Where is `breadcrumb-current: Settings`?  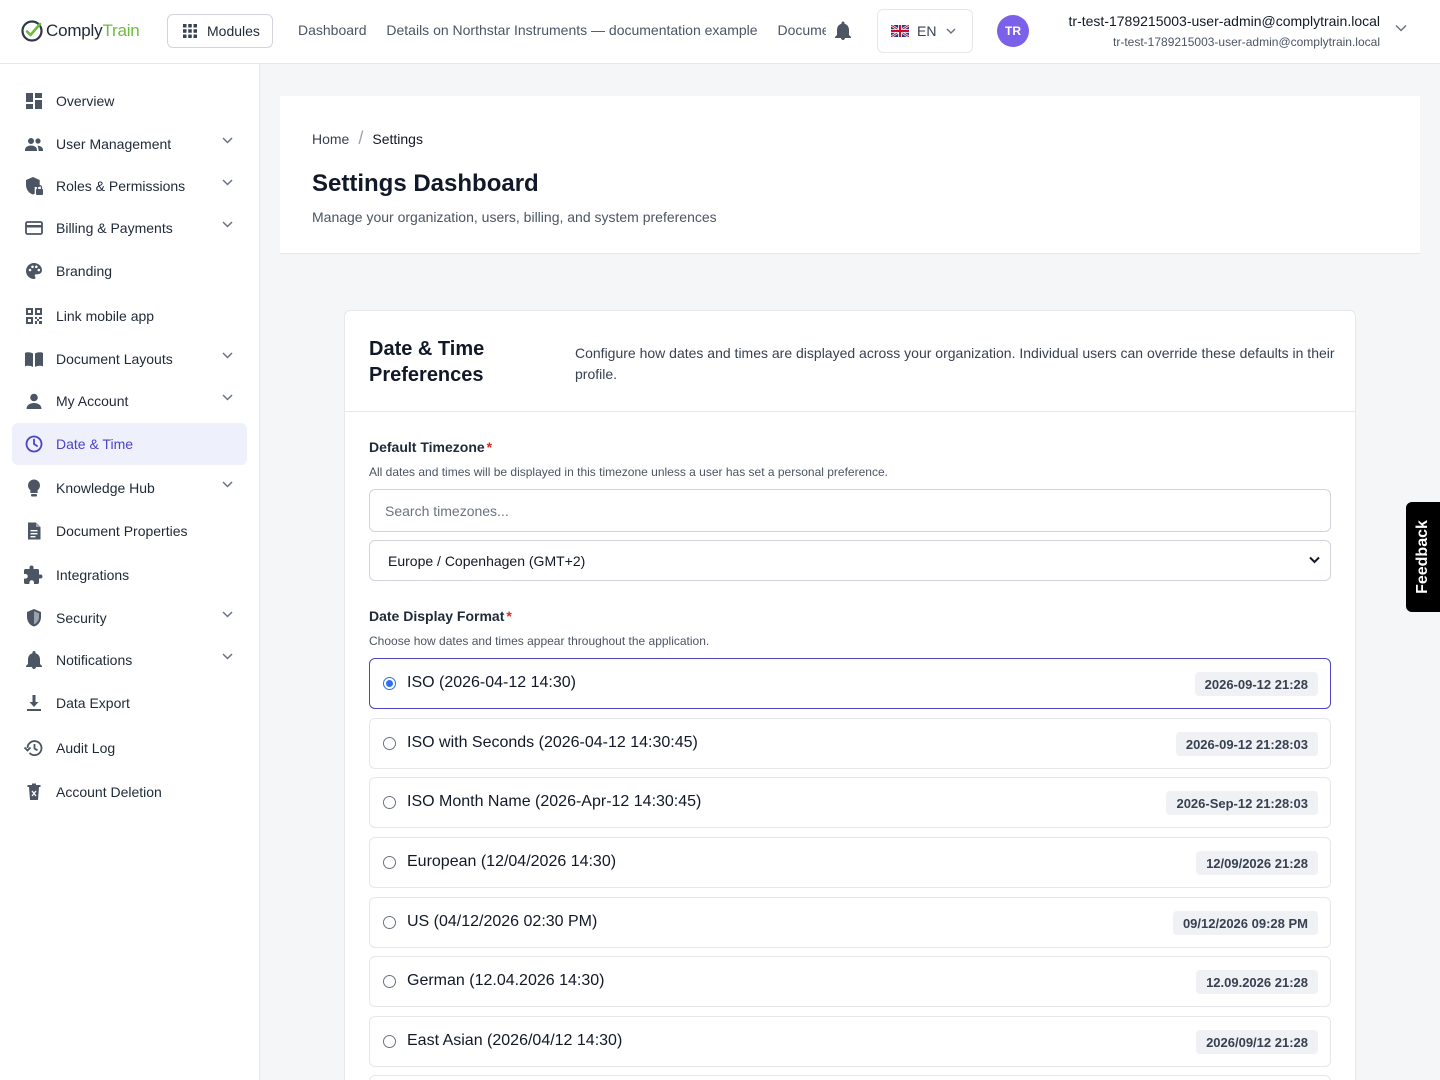
breadcrumb-current: Settings is located at coordinates (397, 138).